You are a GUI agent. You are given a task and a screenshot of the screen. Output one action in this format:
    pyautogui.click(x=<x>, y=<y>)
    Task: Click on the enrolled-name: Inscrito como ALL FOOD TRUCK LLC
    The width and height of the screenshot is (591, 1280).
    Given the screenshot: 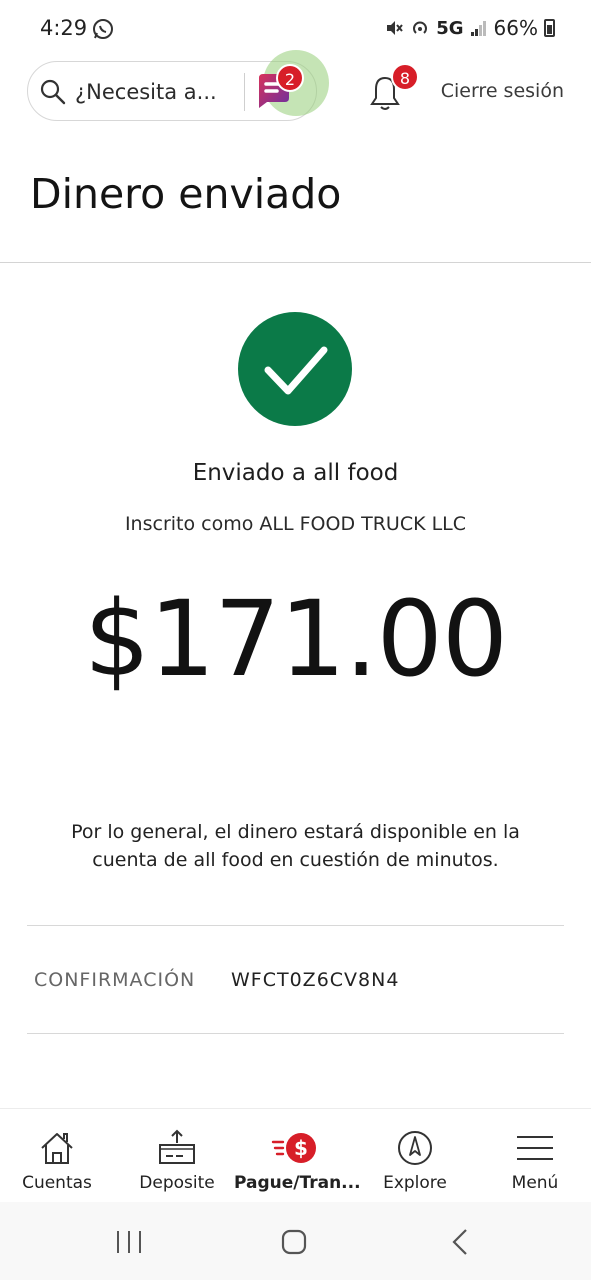 What is the action you would take?
    pyautogui.click(x=295, y=524)
    